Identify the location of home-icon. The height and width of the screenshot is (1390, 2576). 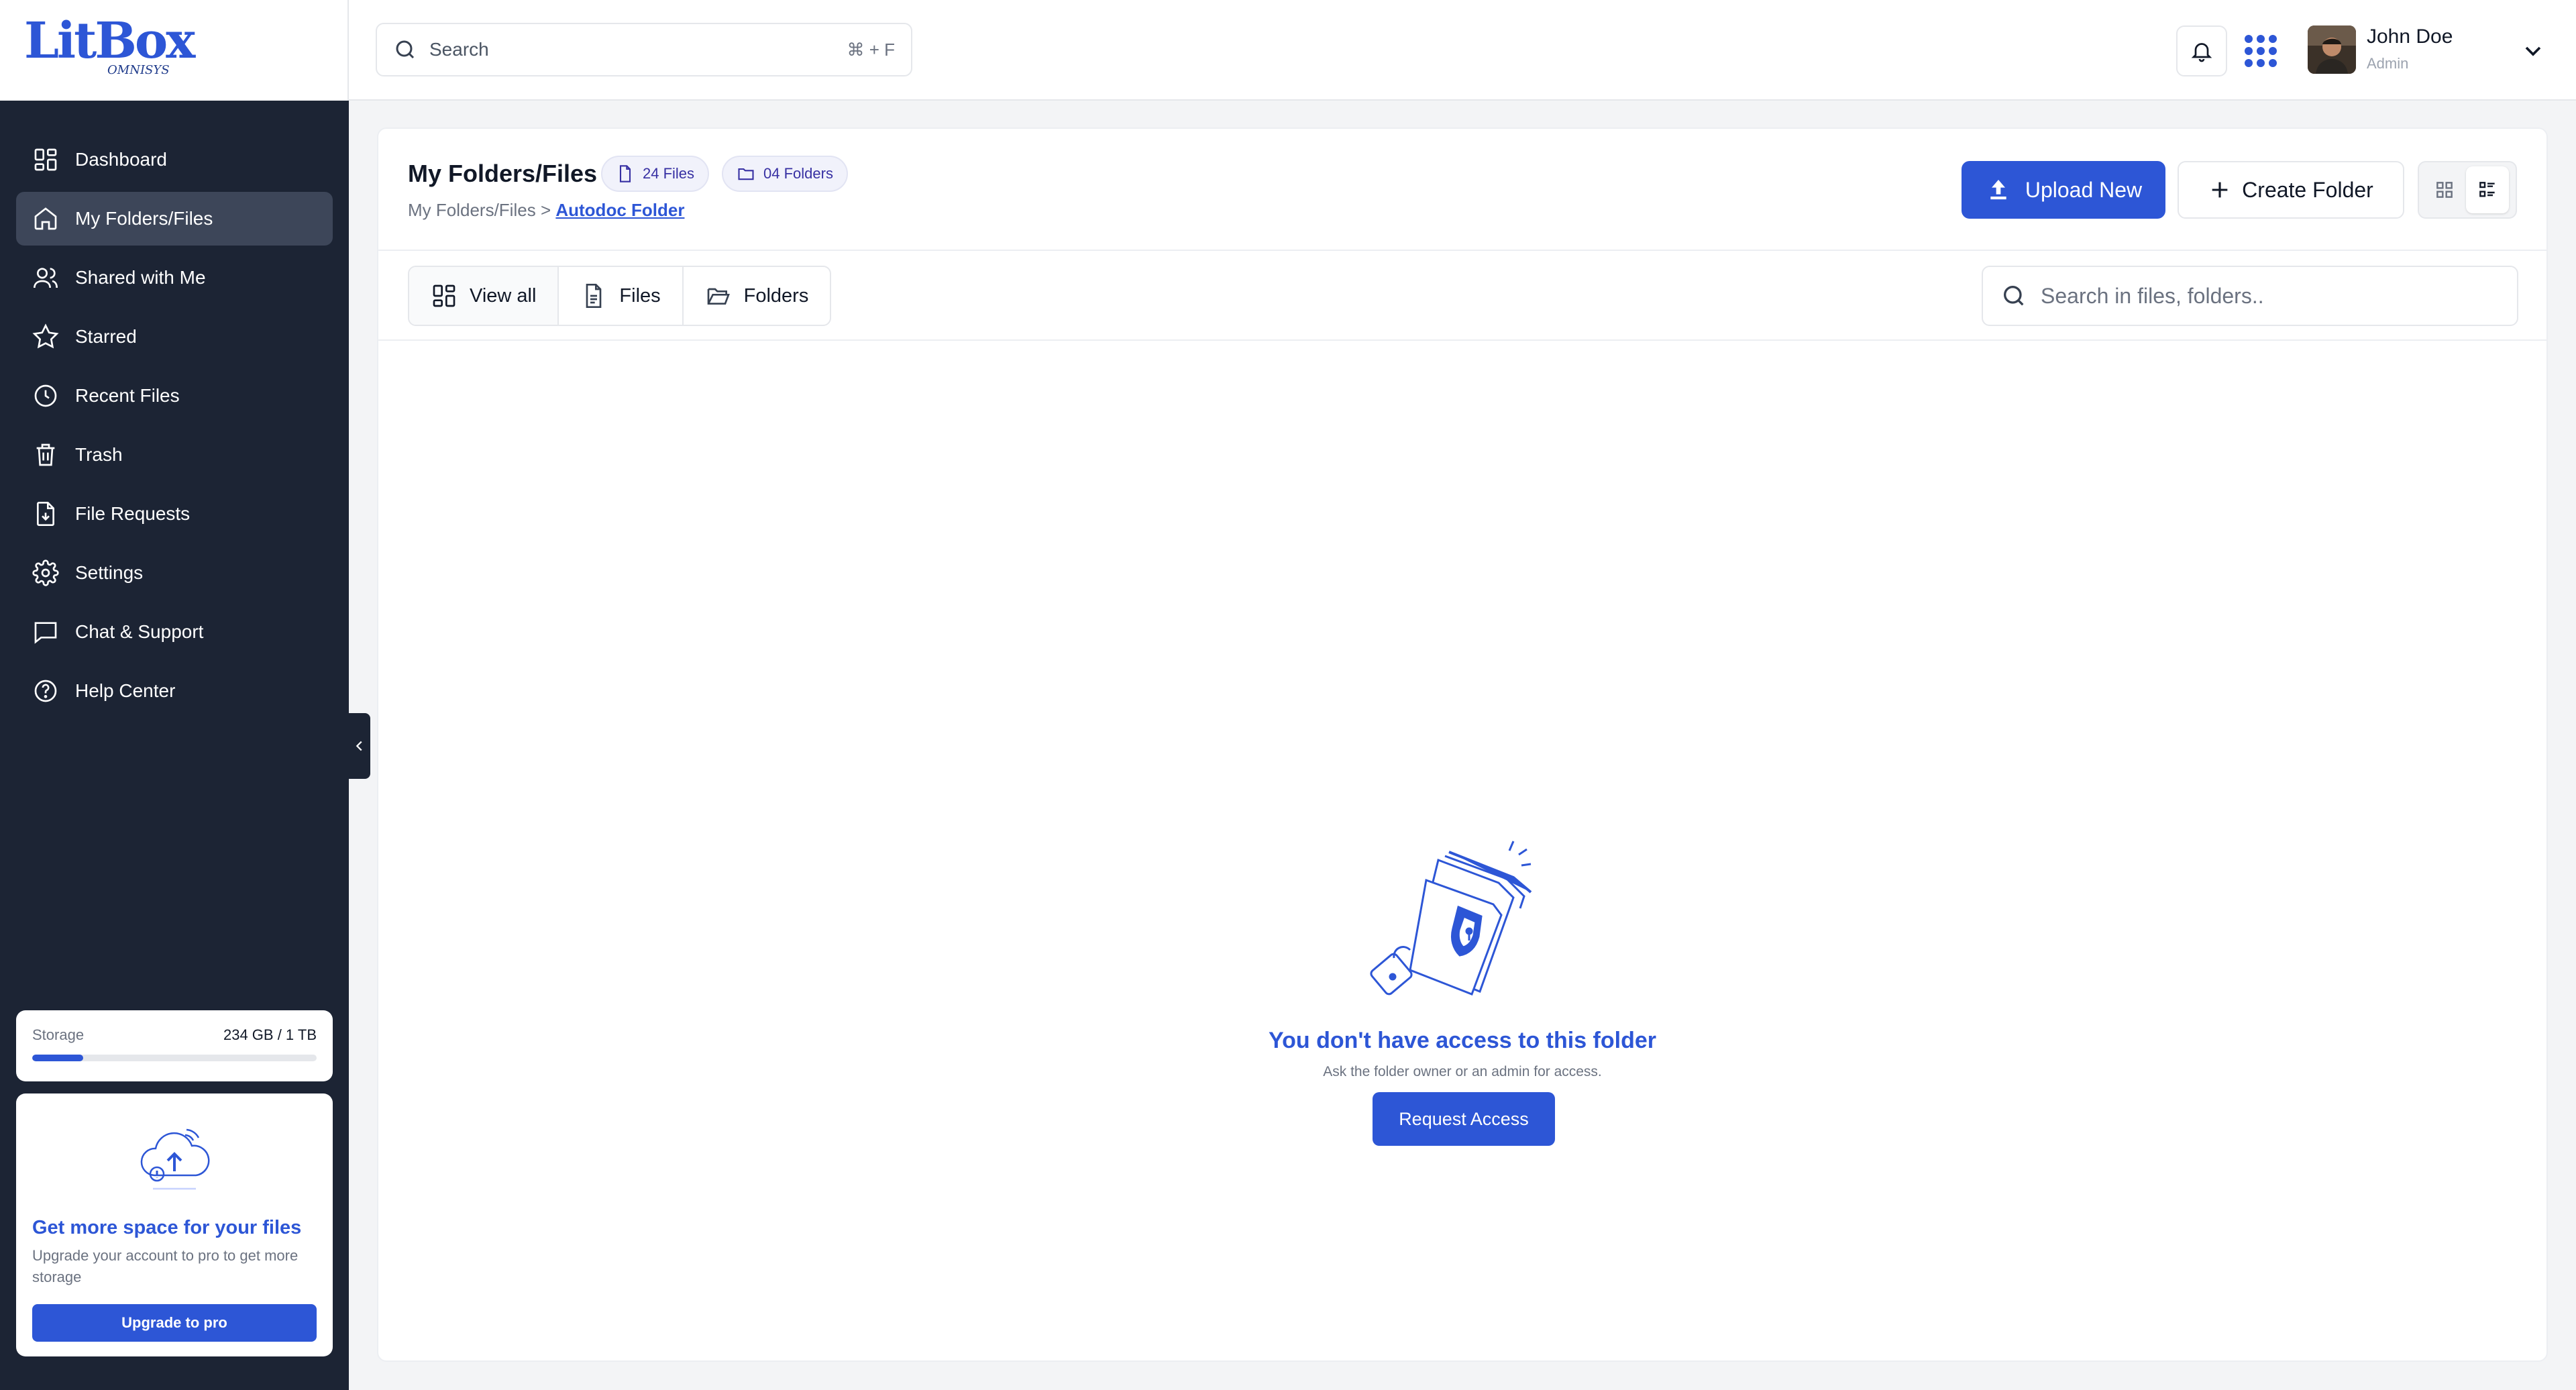
(45, 218).